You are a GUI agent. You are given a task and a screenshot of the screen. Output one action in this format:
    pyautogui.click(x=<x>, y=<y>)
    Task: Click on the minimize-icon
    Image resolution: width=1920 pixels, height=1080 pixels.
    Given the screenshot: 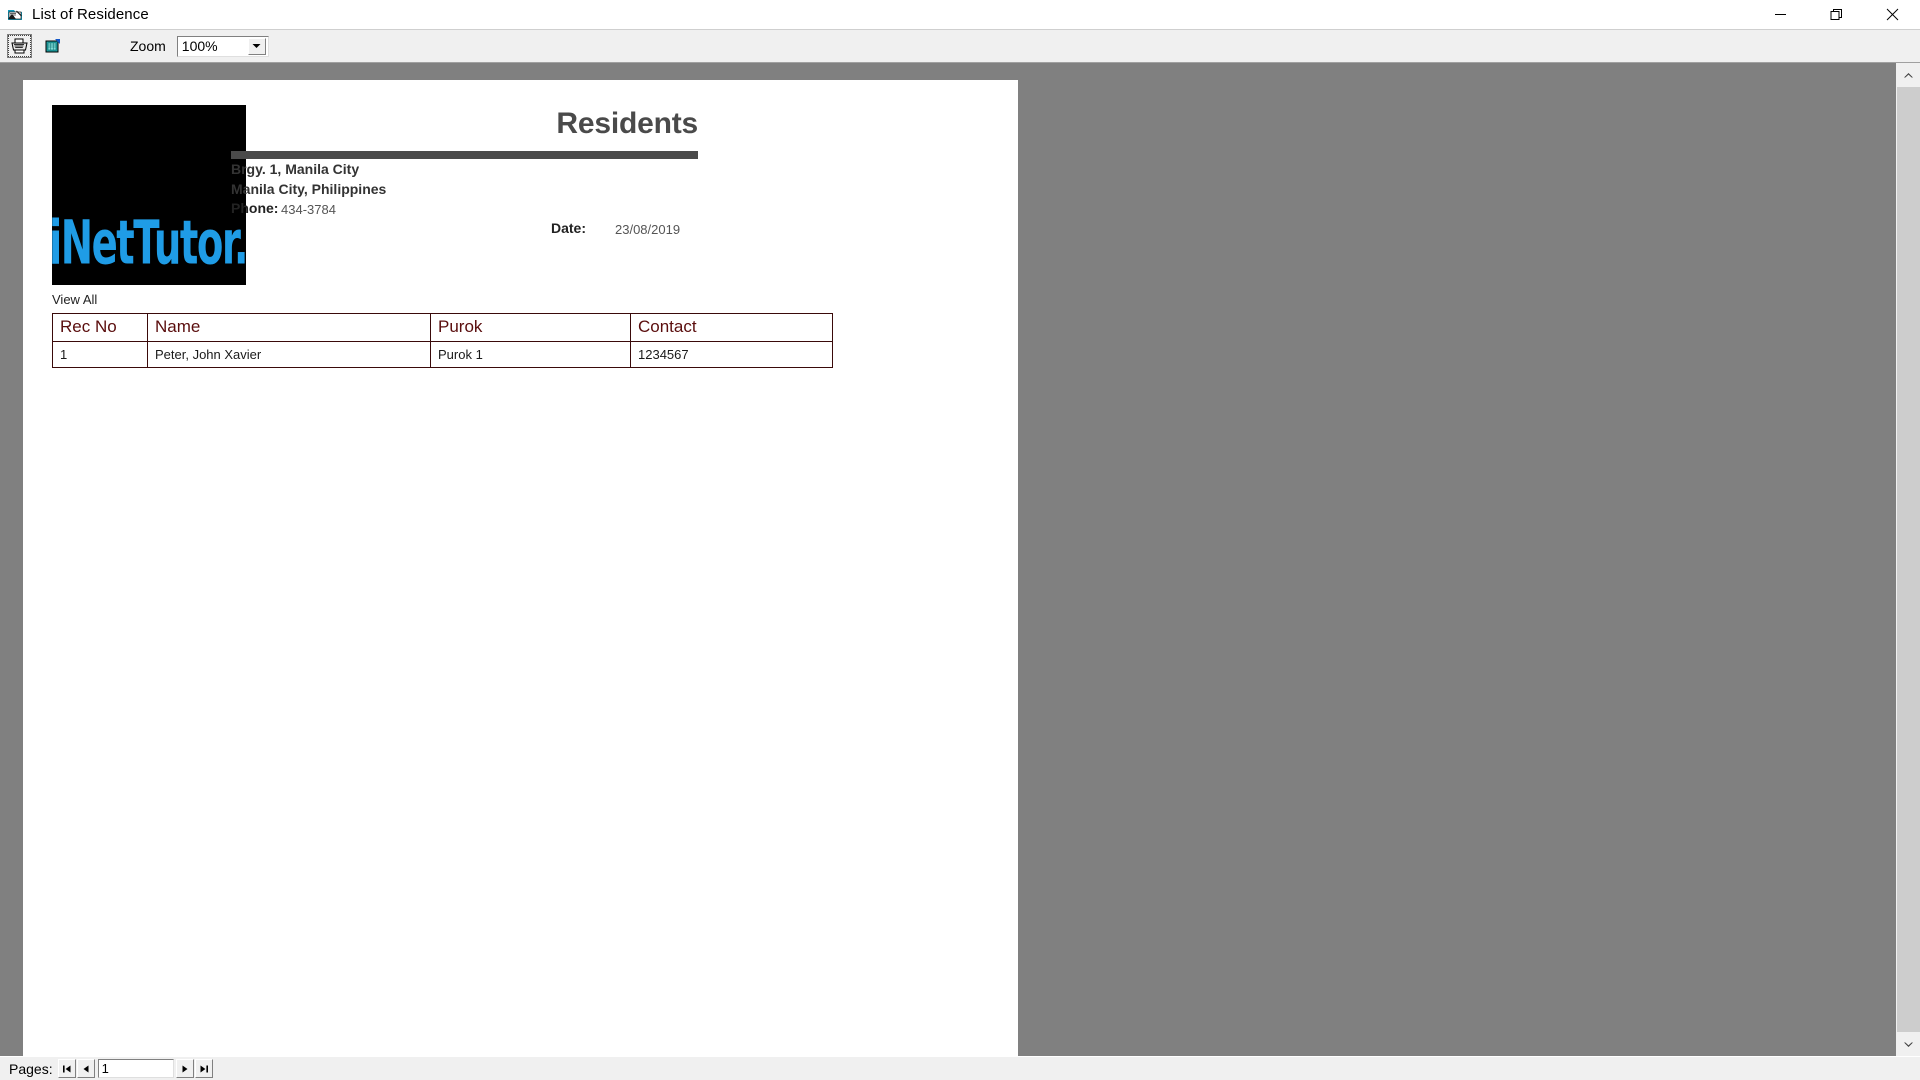 What is the action you would take?
    pyautogui.click(x=1780, y=14)
    